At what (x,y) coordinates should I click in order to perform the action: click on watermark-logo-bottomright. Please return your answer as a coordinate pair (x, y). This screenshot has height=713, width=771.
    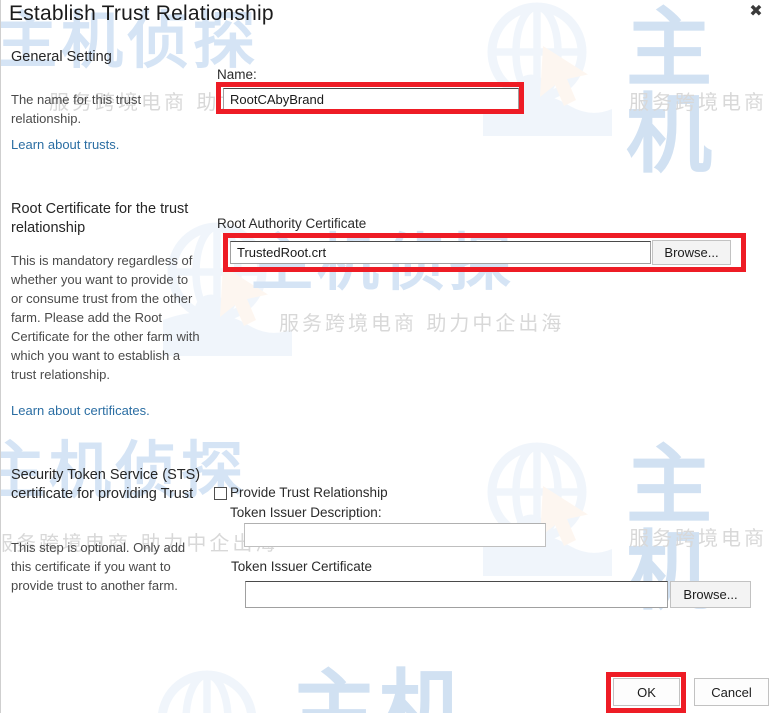
    Looking at the image, I should click on (546, 509).